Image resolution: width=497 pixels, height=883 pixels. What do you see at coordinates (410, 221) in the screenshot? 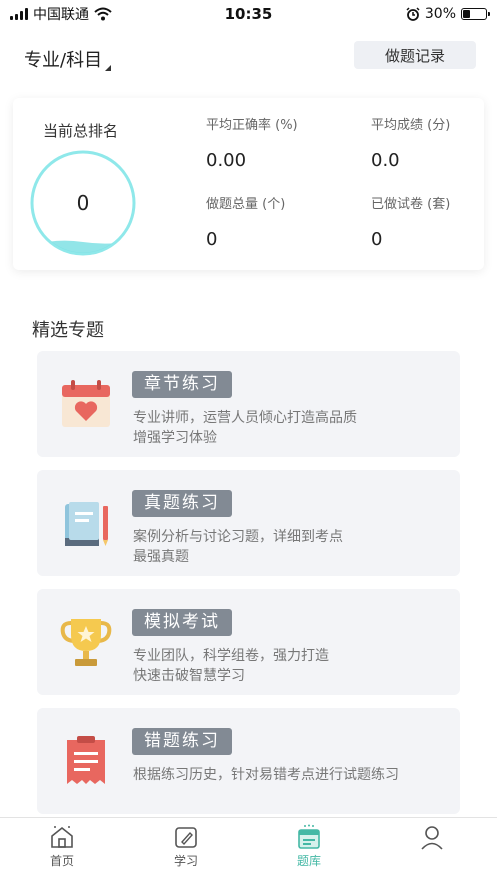
I see `papers-done-stat: 已做试卷 (套) 0` at bounding box center [410, 221].